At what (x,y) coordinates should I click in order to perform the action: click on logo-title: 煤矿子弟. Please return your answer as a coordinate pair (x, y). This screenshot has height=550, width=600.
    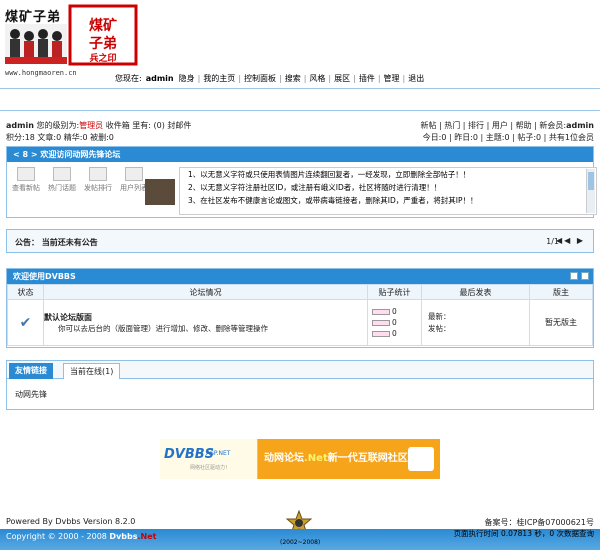
    Looking at the image, I should click on (33, 17).